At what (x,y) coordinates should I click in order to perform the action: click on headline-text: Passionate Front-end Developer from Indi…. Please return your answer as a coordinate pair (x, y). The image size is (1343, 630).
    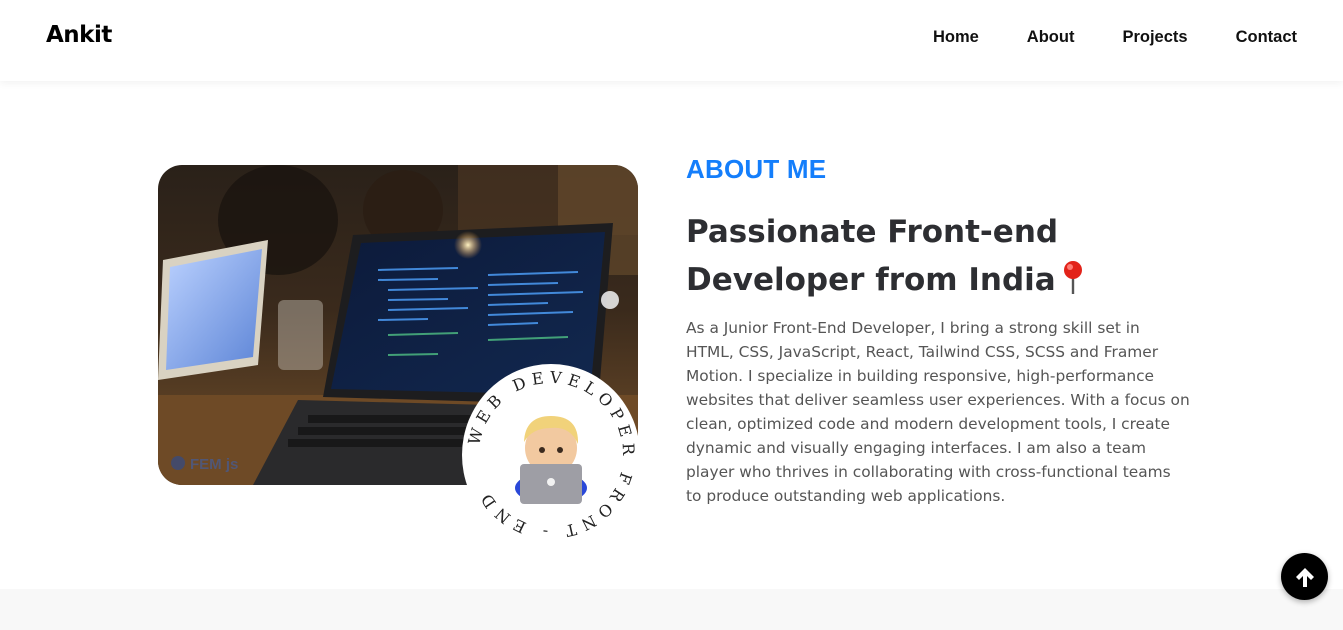
    Looking at the image, I should click on (872, 256).